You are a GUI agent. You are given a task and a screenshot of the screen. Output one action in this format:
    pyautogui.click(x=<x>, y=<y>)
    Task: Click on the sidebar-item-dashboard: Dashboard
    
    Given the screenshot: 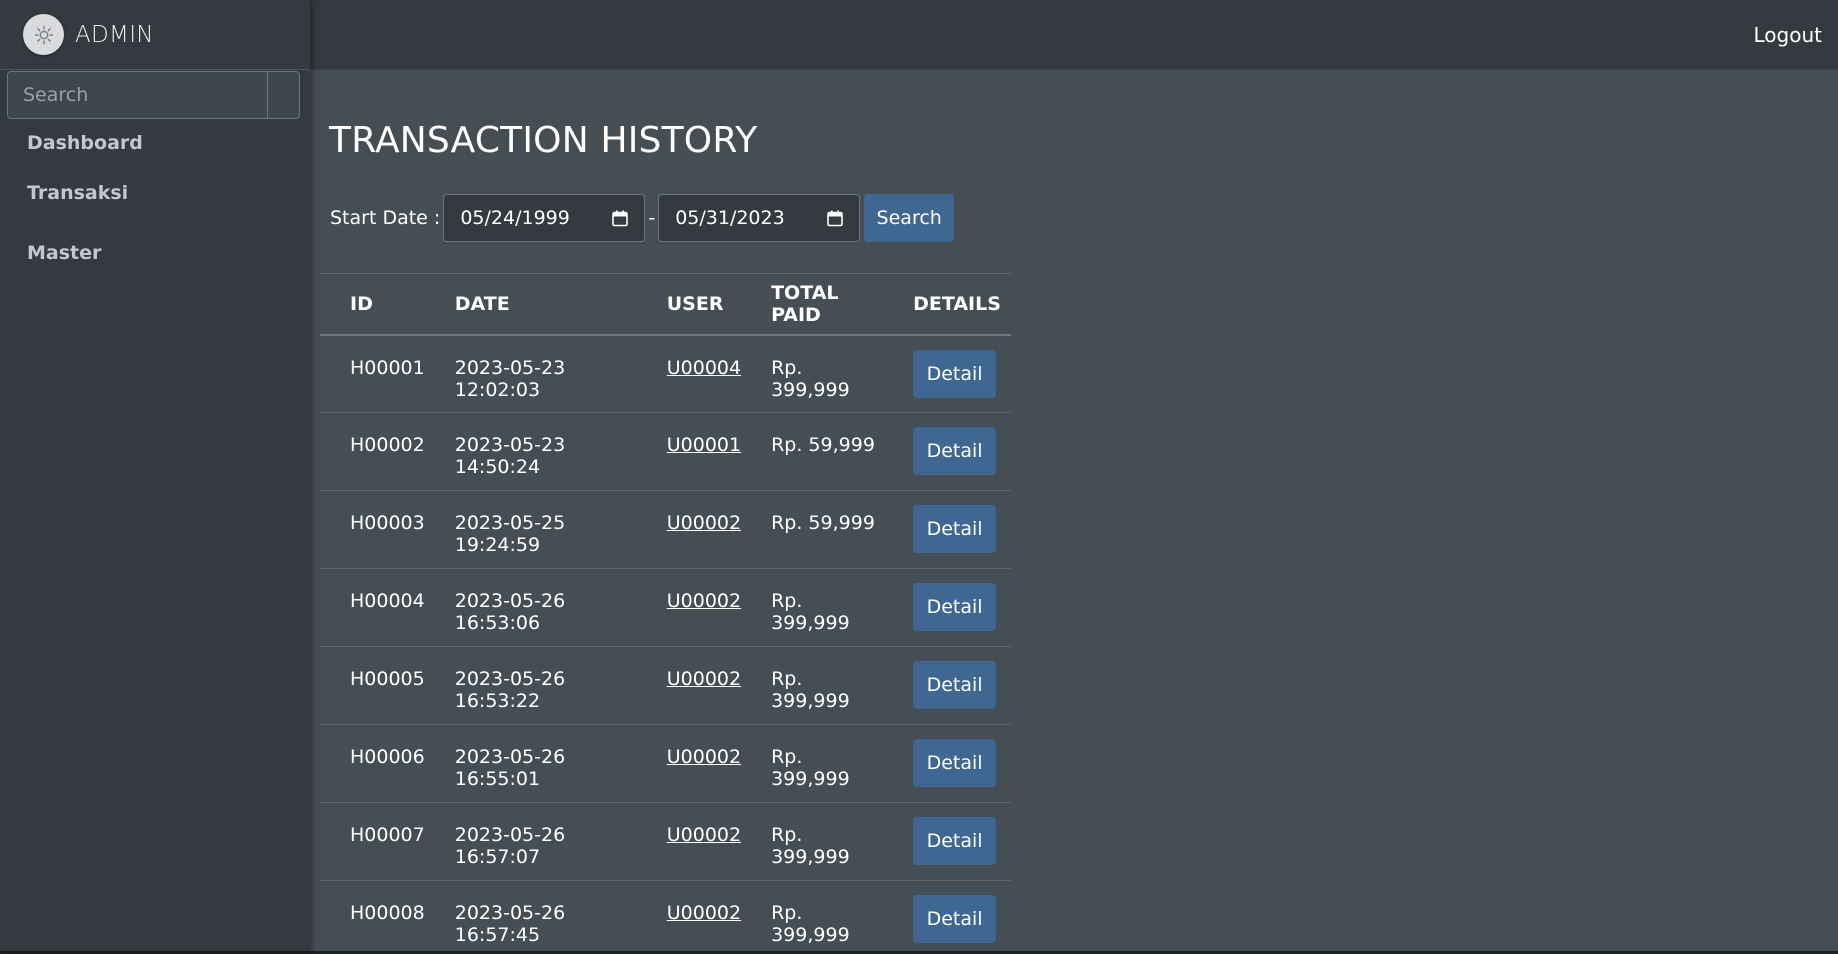 What is the action you would take?
    pyautogui.click(x=85, y=143)
    